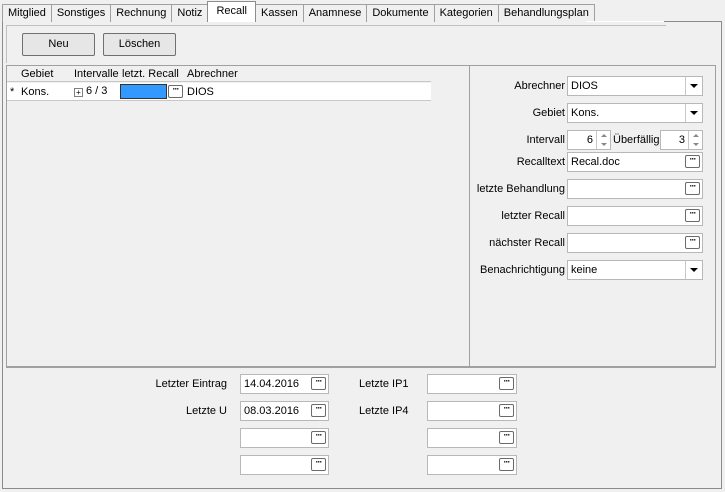 This screenshot has width=725, height=492. Describe the element at coordinates (35, 92) in the screenshot. I see `cell-gebiet: Kons.` at that location.